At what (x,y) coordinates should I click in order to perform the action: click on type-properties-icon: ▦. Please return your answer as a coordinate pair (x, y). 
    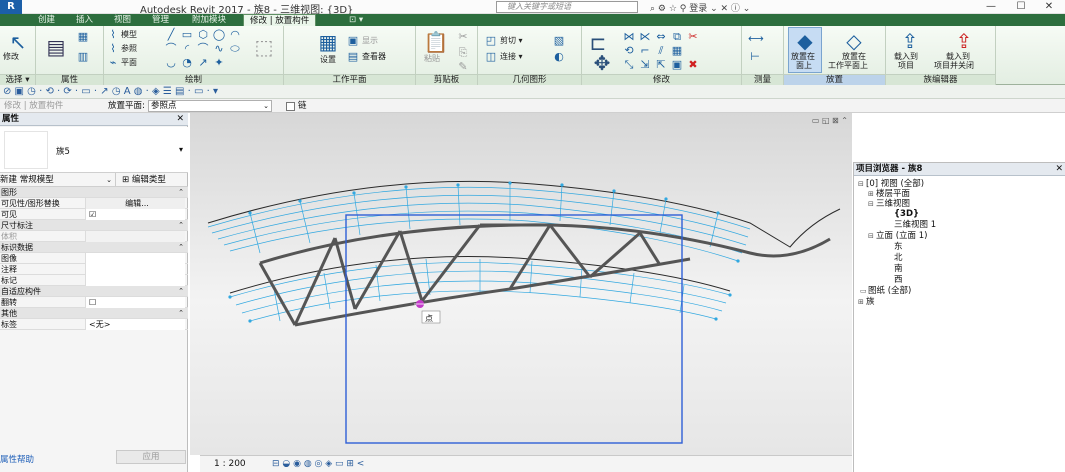
    Looking at the image, I should click on (83, 37).